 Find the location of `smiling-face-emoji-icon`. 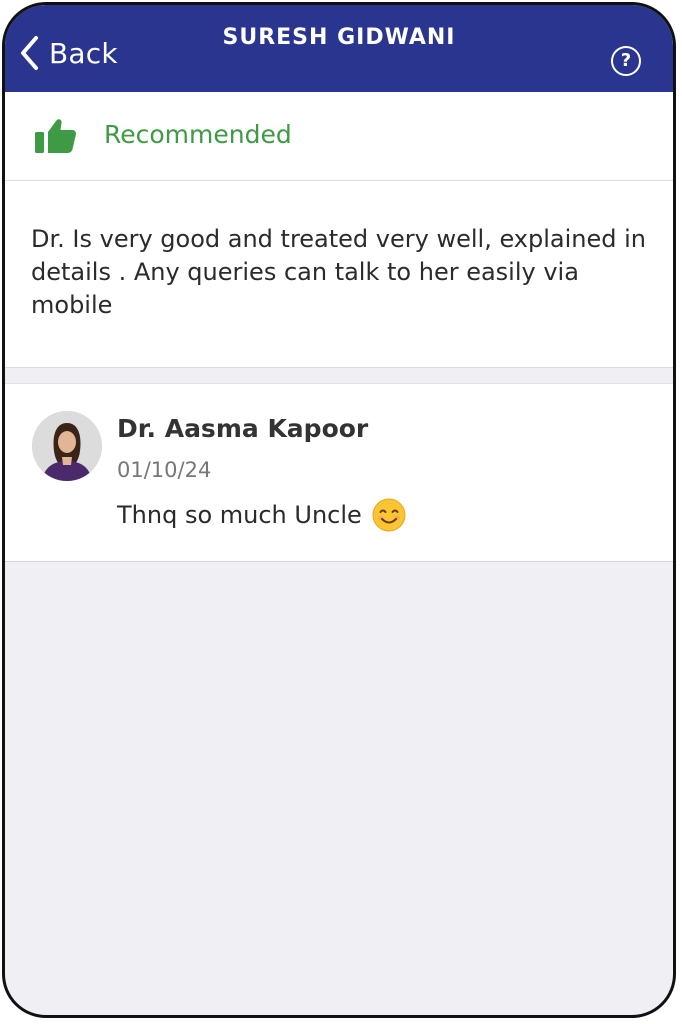

smiling-face-emoji-icon is located at coordinates (389, 515).